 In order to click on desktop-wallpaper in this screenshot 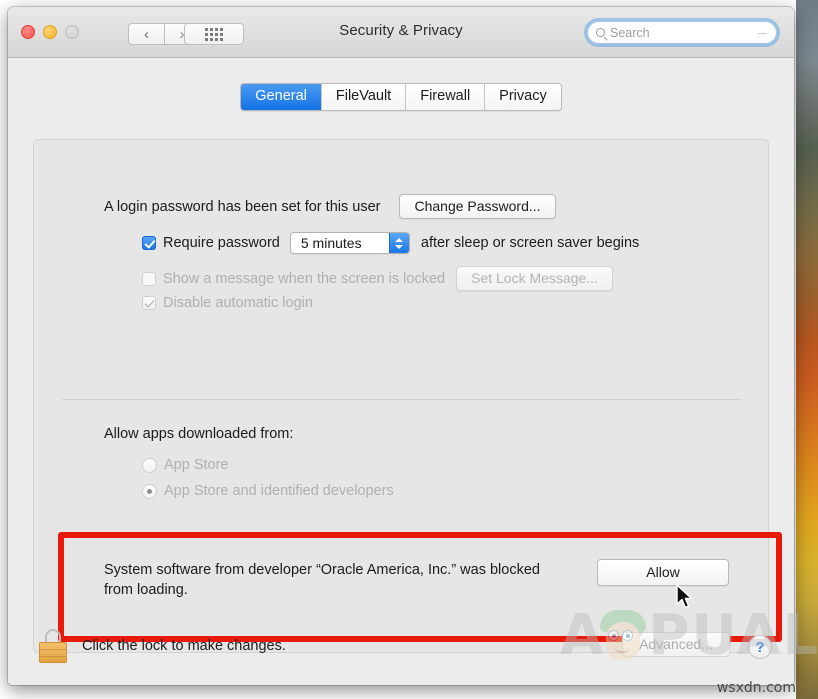, I will do `click(807, 349)`.